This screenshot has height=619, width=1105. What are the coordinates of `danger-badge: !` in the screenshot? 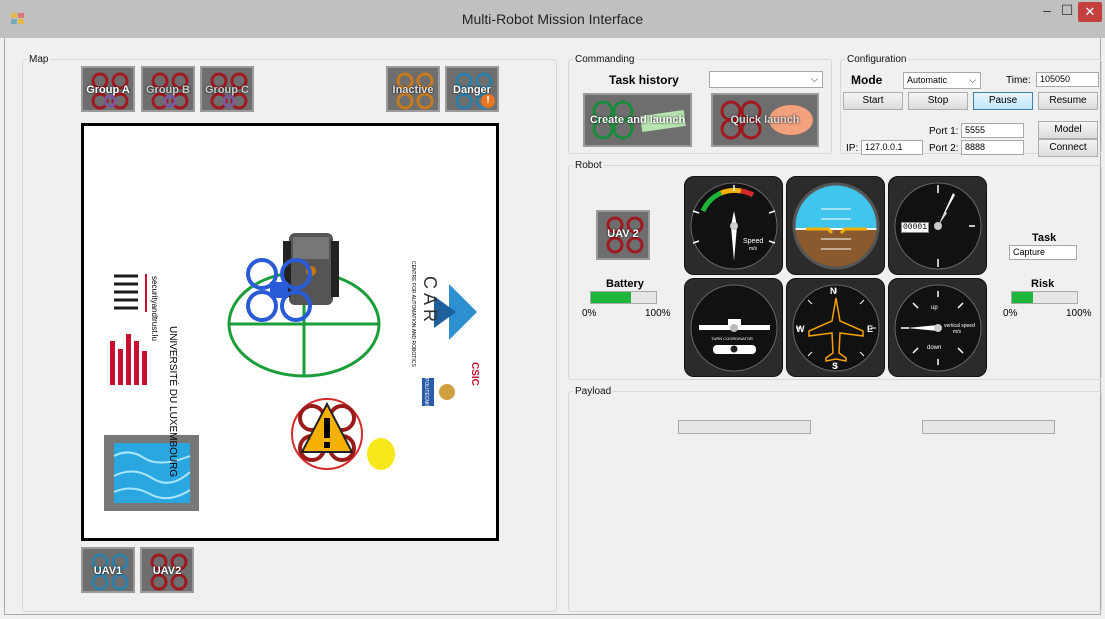 It's located at (488, 101).